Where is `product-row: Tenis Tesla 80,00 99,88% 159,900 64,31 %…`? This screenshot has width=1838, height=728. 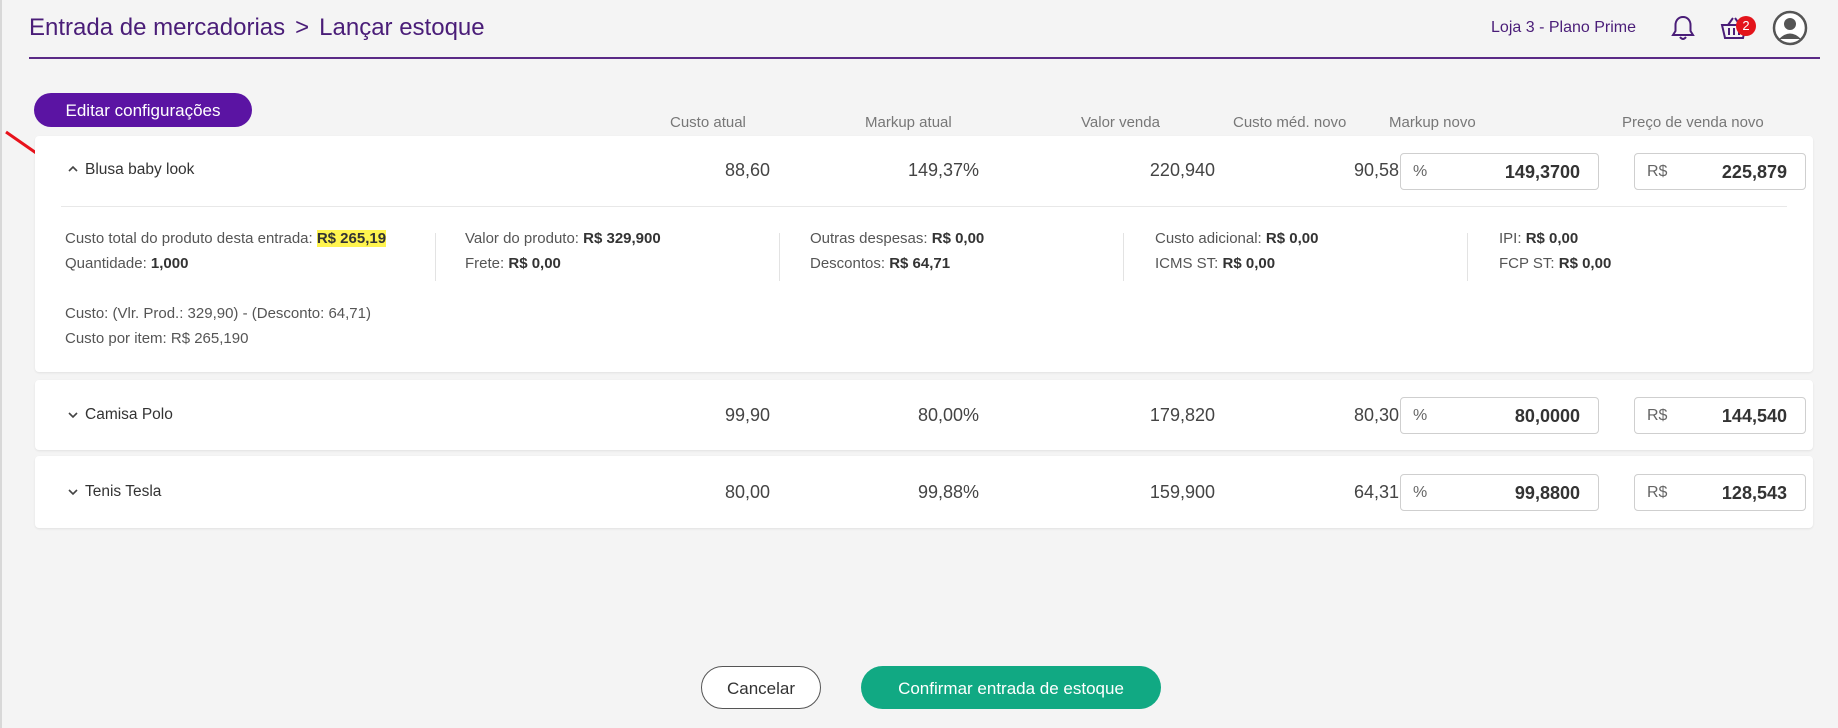 product-row: Tenis Tesla 80,00 99,88% 159,900 64,31 %… is located at coordinates (924, 492).